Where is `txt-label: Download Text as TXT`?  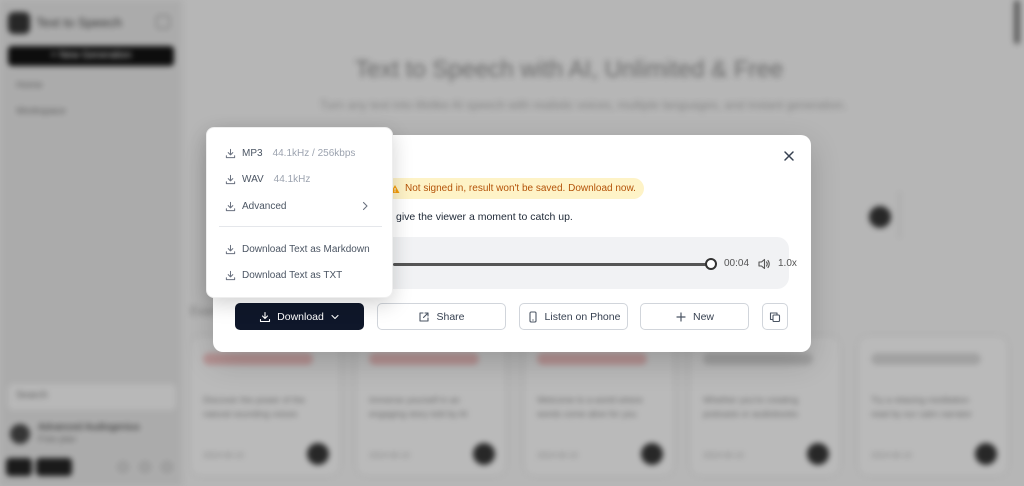 txt-label: Download Text as TXT is located at coordinates (292, 275).